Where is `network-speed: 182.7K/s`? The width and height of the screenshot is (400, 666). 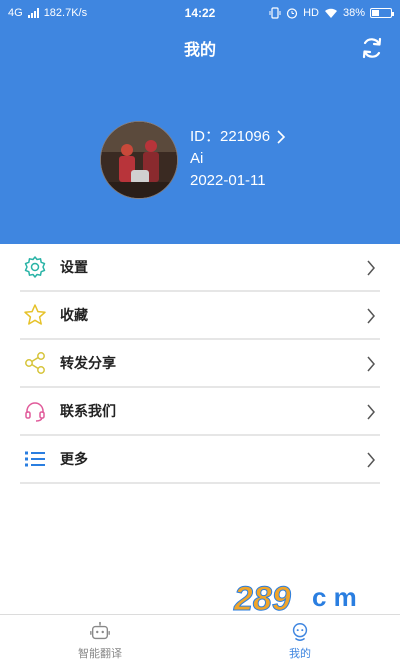
network-speed: 182.7K/s is located at coordinates (65, 13).